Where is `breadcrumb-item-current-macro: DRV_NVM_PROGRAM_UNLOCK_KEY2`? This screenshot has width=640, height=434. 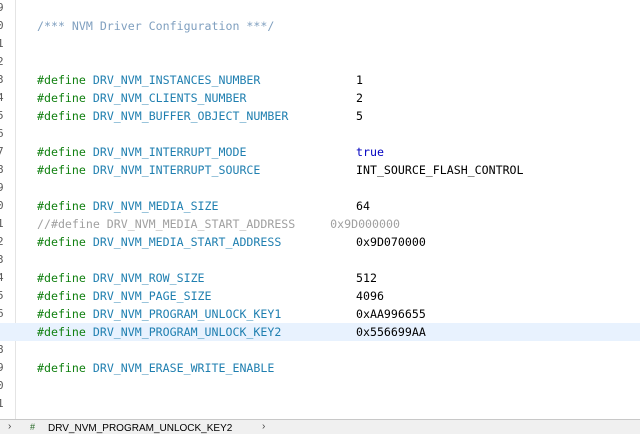
breadcrumb-item-current-macro: DRV_NVM_PROGRAM_UNLOCK_KEY2 is located at coordinates (140, 428).